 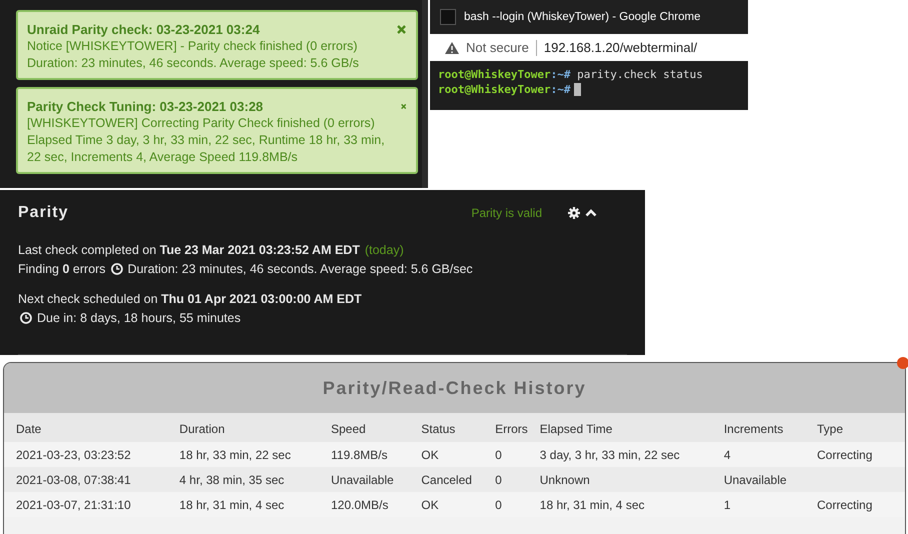 What do you see at coordinates (448, 17) in the screenshot?
I see `app-icon` at bounding box center [448, 17].